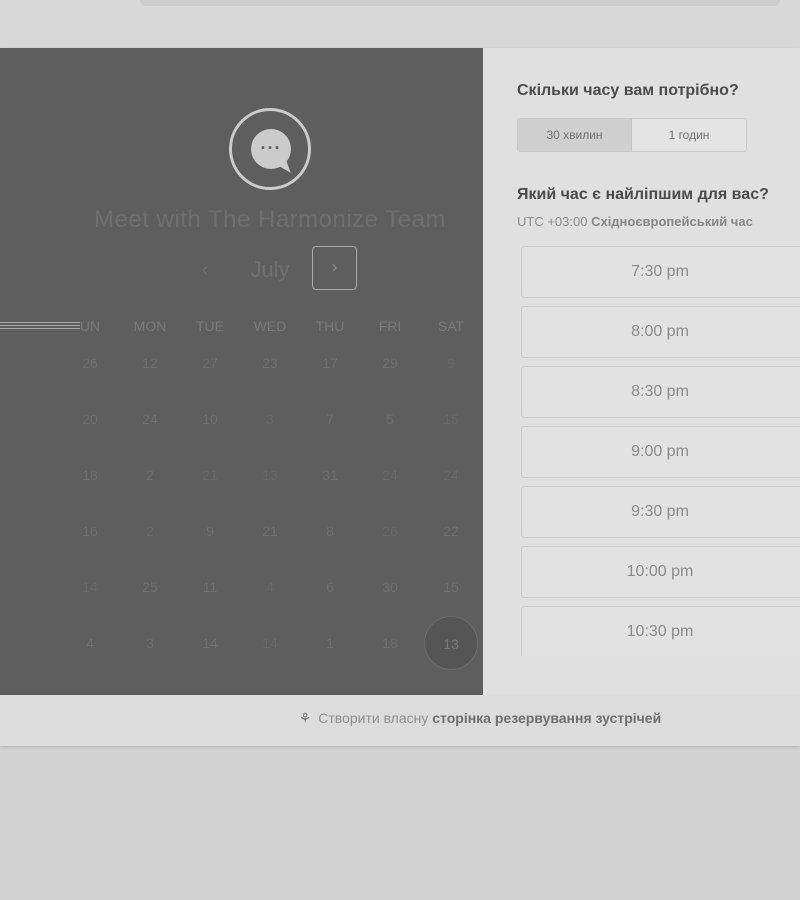 This screenshot has width=800, height=900. Describe the element at coordinates (150, 363) in the screenshot. I see `calendar-day: 12` at that location.